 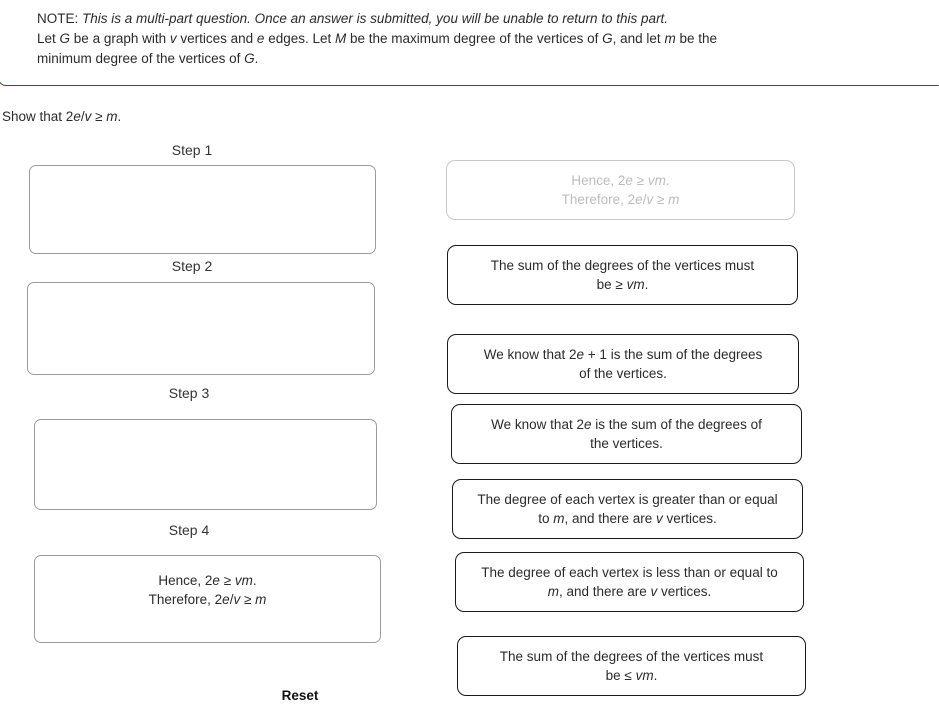 I want to click on step-label-1: Step 1, so click(x=192, y=150).